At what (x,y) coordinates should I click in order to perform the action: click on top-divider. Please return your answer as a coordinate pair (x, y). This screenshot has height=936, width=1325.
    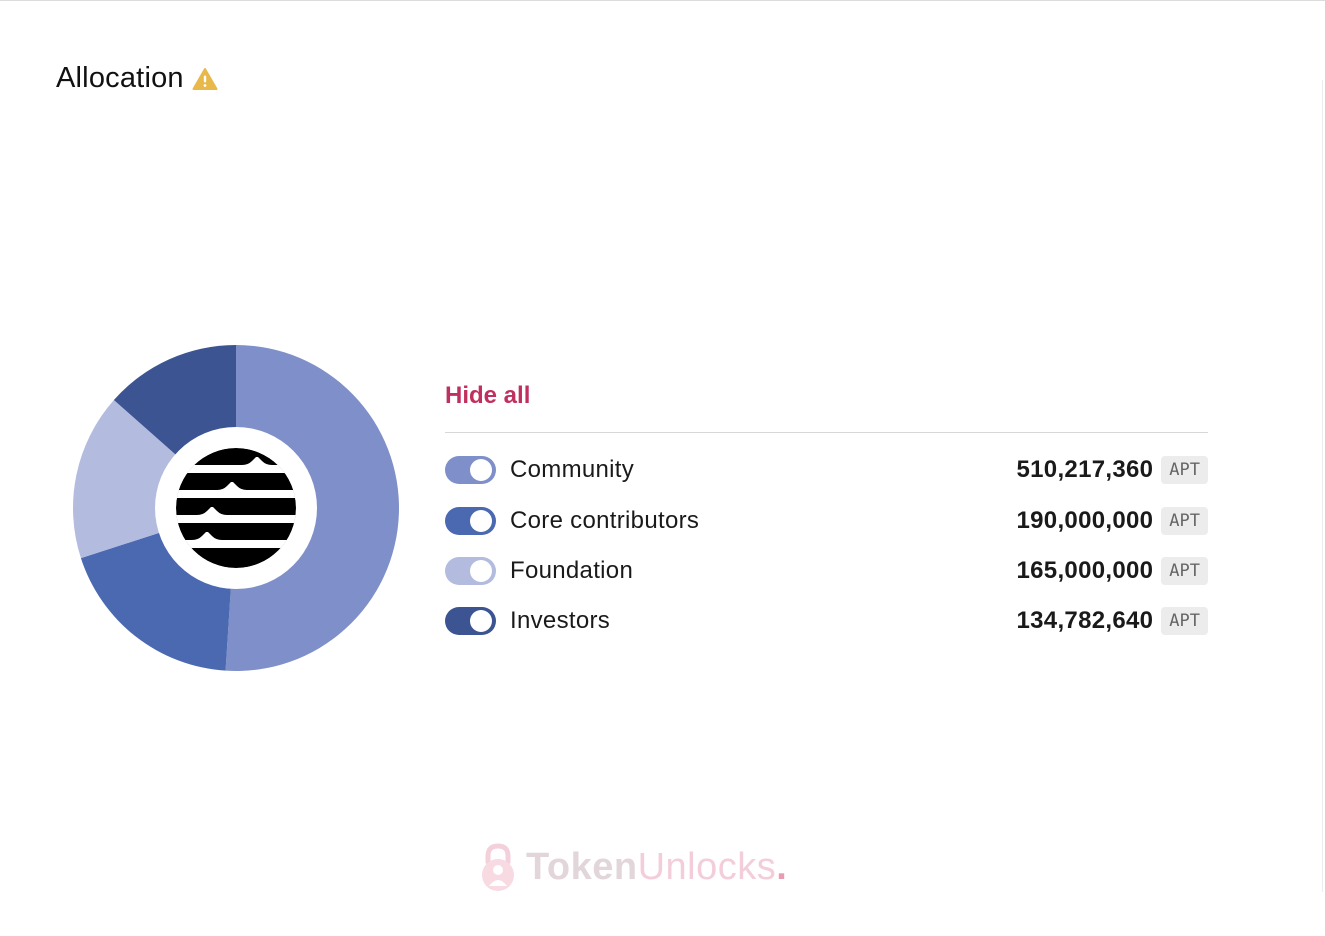
    Looking at the image, I should click on (662, 0).